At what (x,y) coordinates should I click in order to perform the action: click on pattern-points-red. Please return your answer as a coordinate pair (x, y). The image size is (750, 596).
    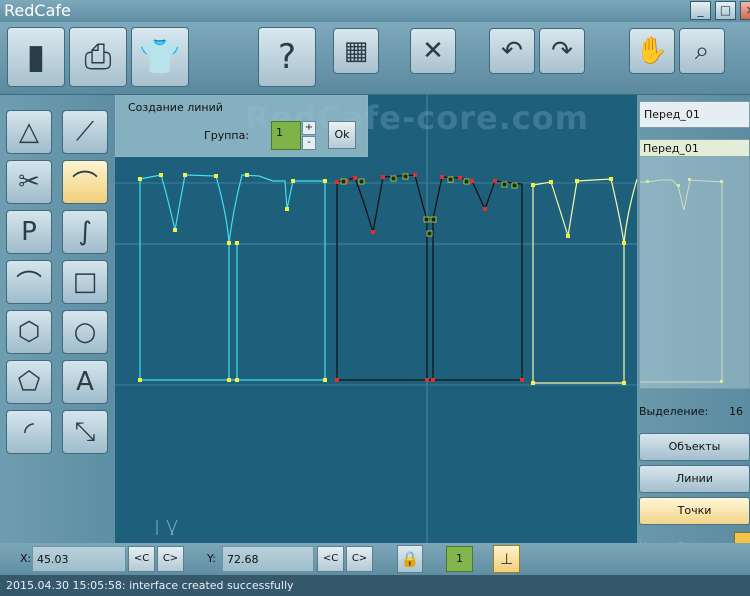
    Looking at the image, I should click on (429, 277).